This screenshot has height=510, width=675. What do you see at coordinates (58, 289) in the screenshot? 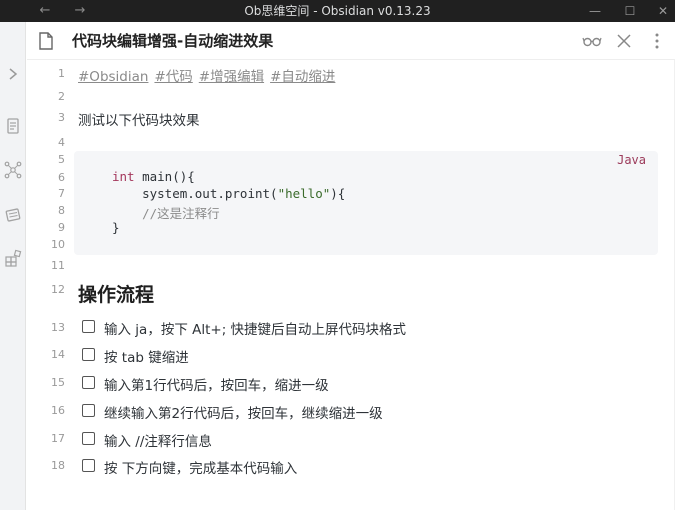
I see `line-number: 12` at bounding box center [58, 289].